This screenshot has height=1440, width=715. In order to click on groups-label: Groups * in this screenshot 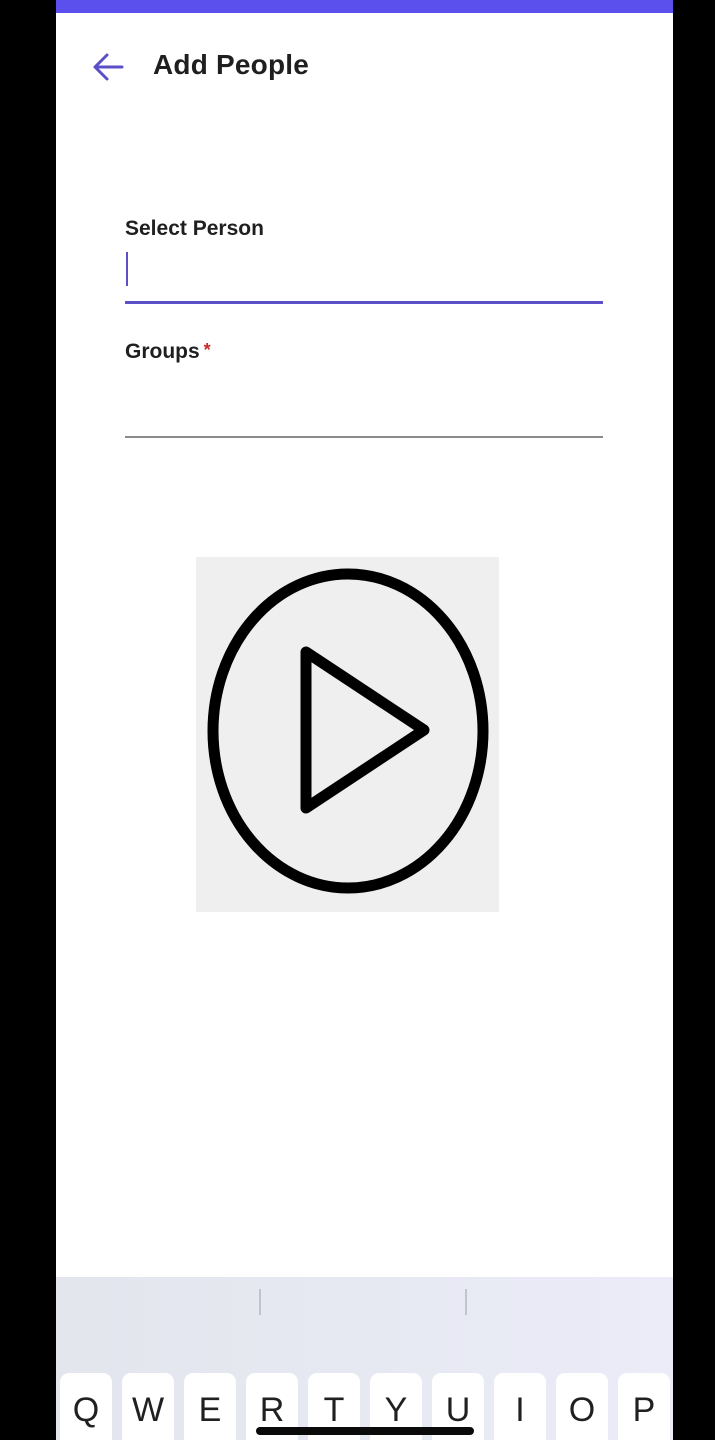, I will do `click(168, 352)`.